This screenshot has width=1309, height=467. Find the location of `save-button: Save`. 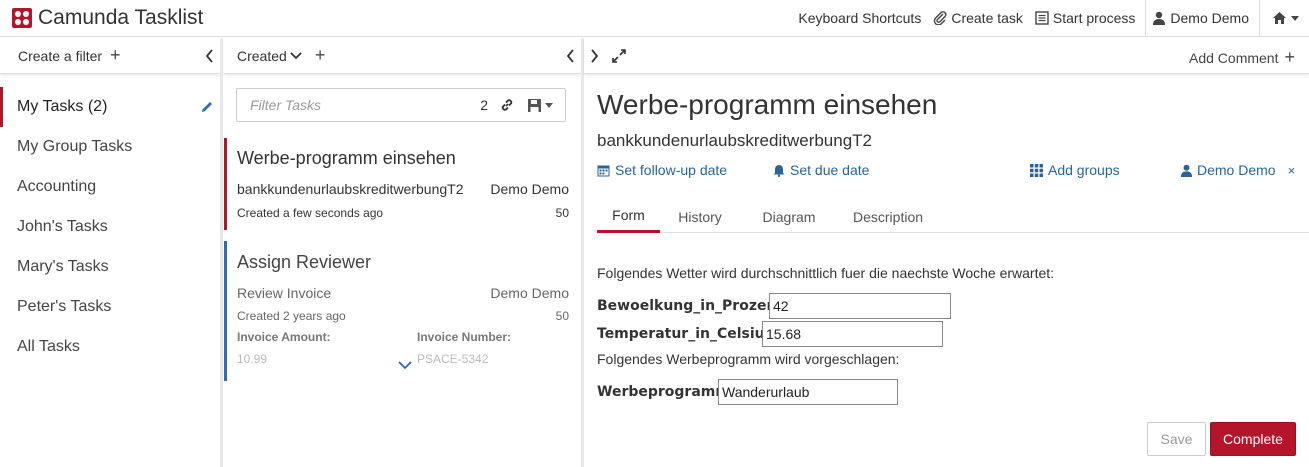

save-button: Save is located at coordinates (1176, 439).